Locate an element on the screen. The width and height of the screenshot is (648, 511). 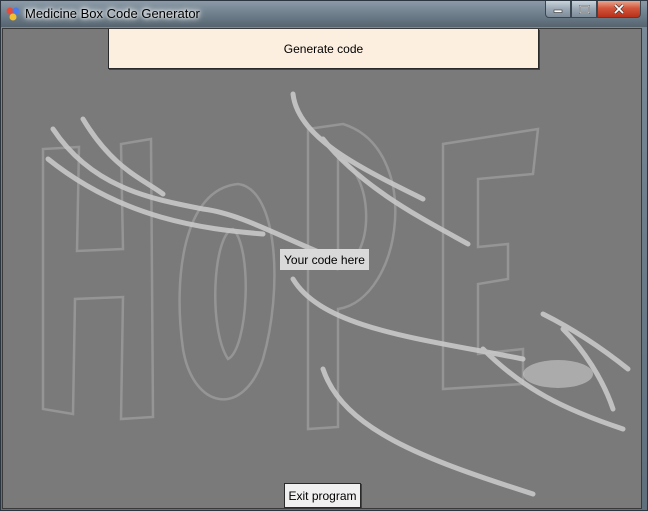
maximize-icon is located at coordinates (584, 9).